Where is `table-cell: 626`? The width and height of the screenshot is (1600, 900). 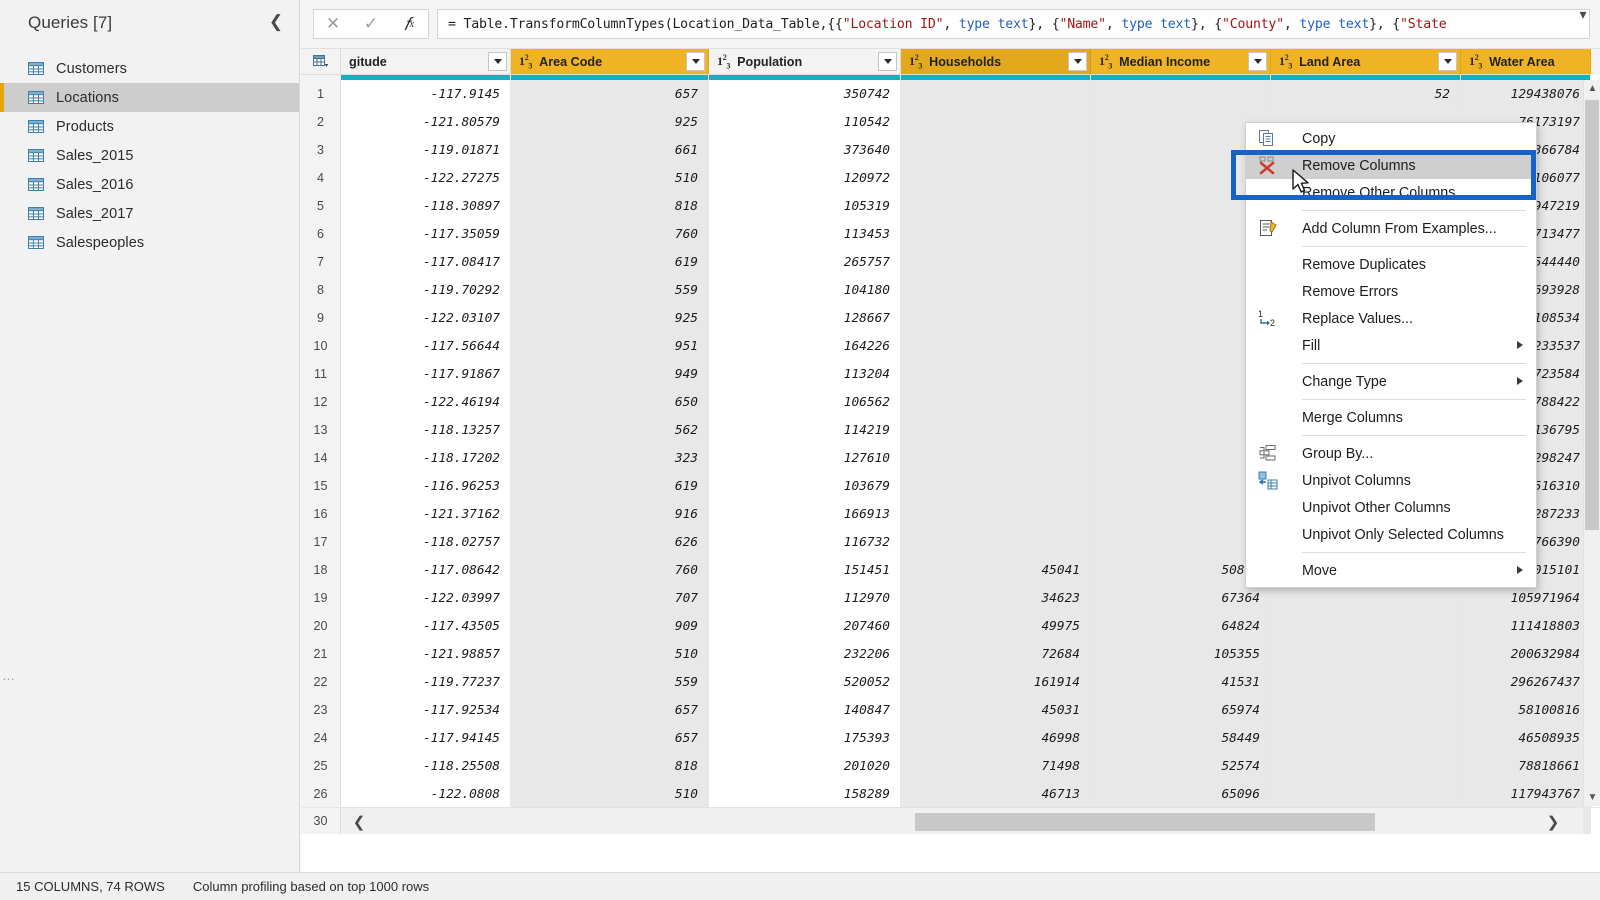 table-cell: 626 is located at coordinates (610, 542).